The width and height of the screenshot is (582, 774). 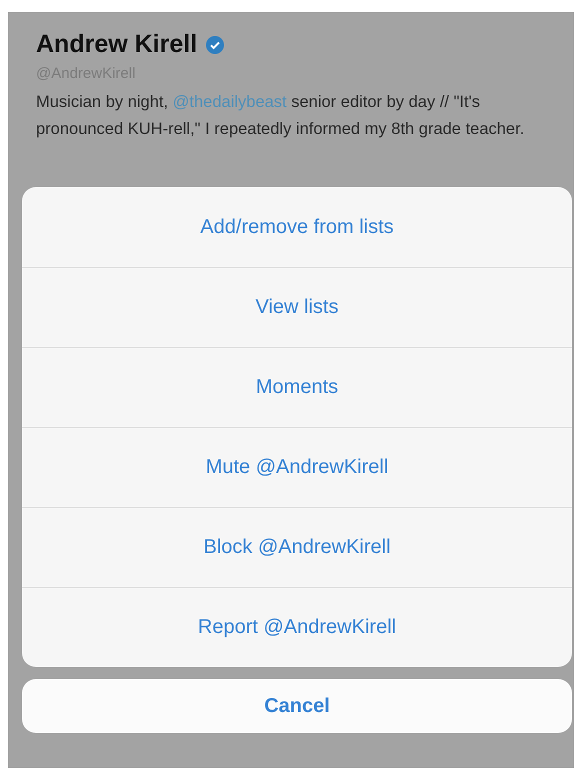 I want to click on action-sheet-option: Mute @AndrewKirell, so click(x=297, y=467).